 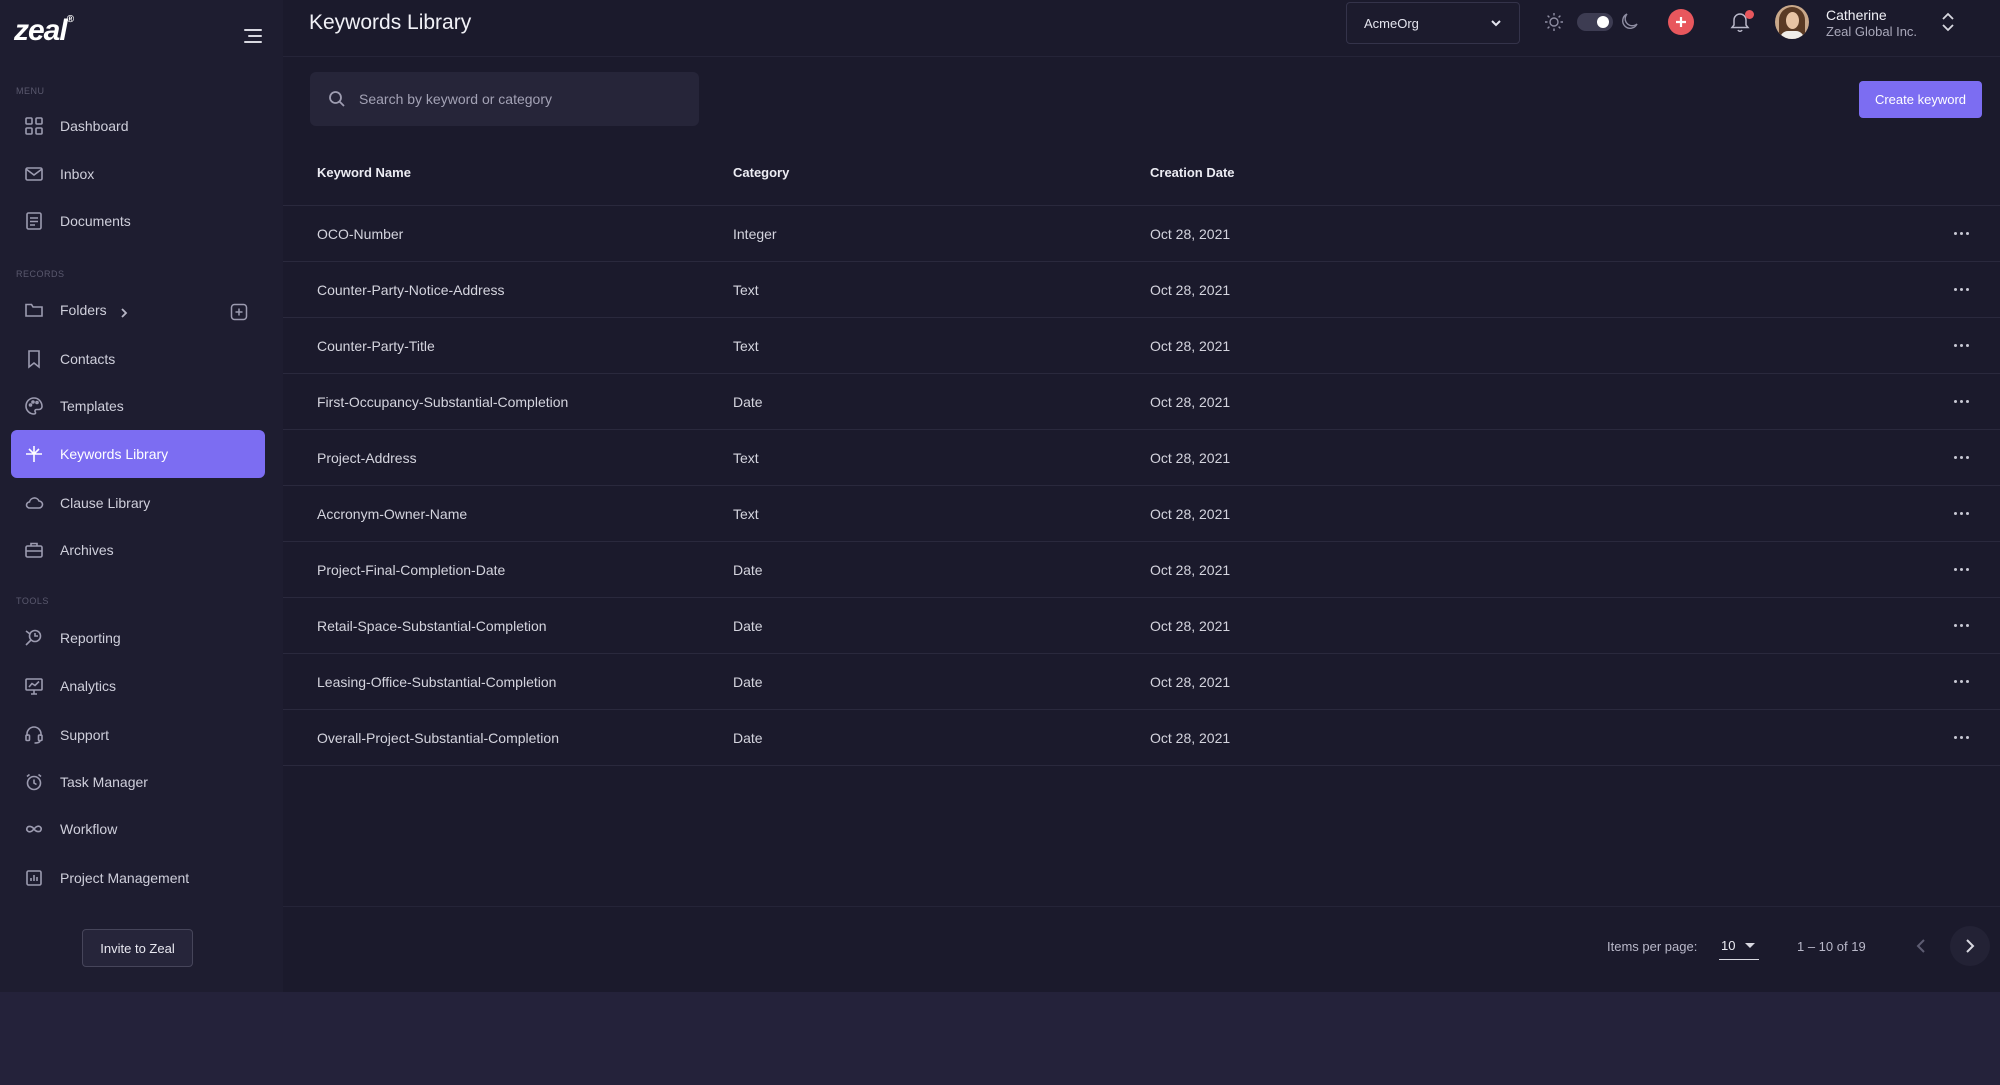 I want to click on sidebar-item-clause-library: Clause Library, so click(x=138, y=503).